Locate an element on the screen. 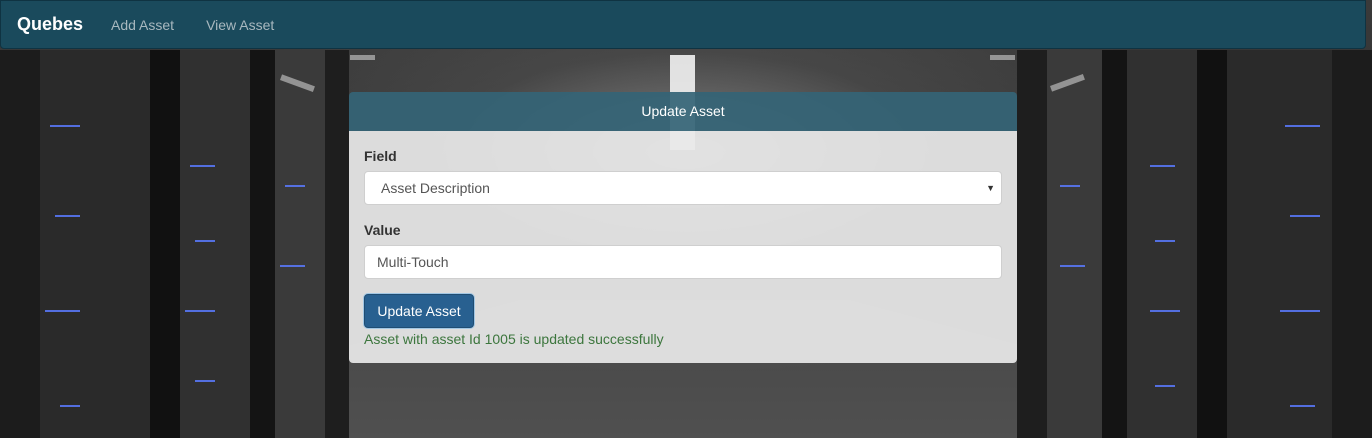  top-navbar: Quebes Add Asset View Asset is located at coordinates (683, 24).